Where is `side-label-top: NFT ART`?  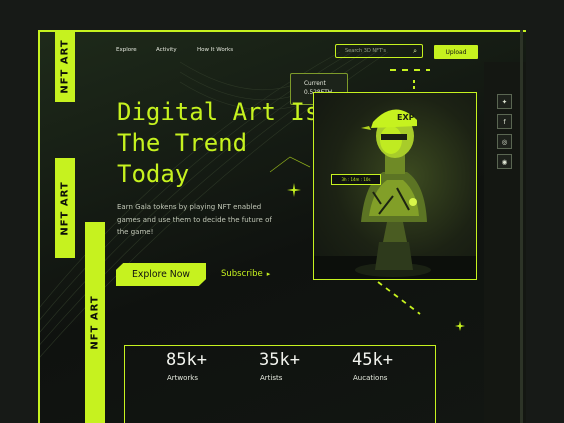
side-label-top: NFT ART is located at coordinates (65, 66).